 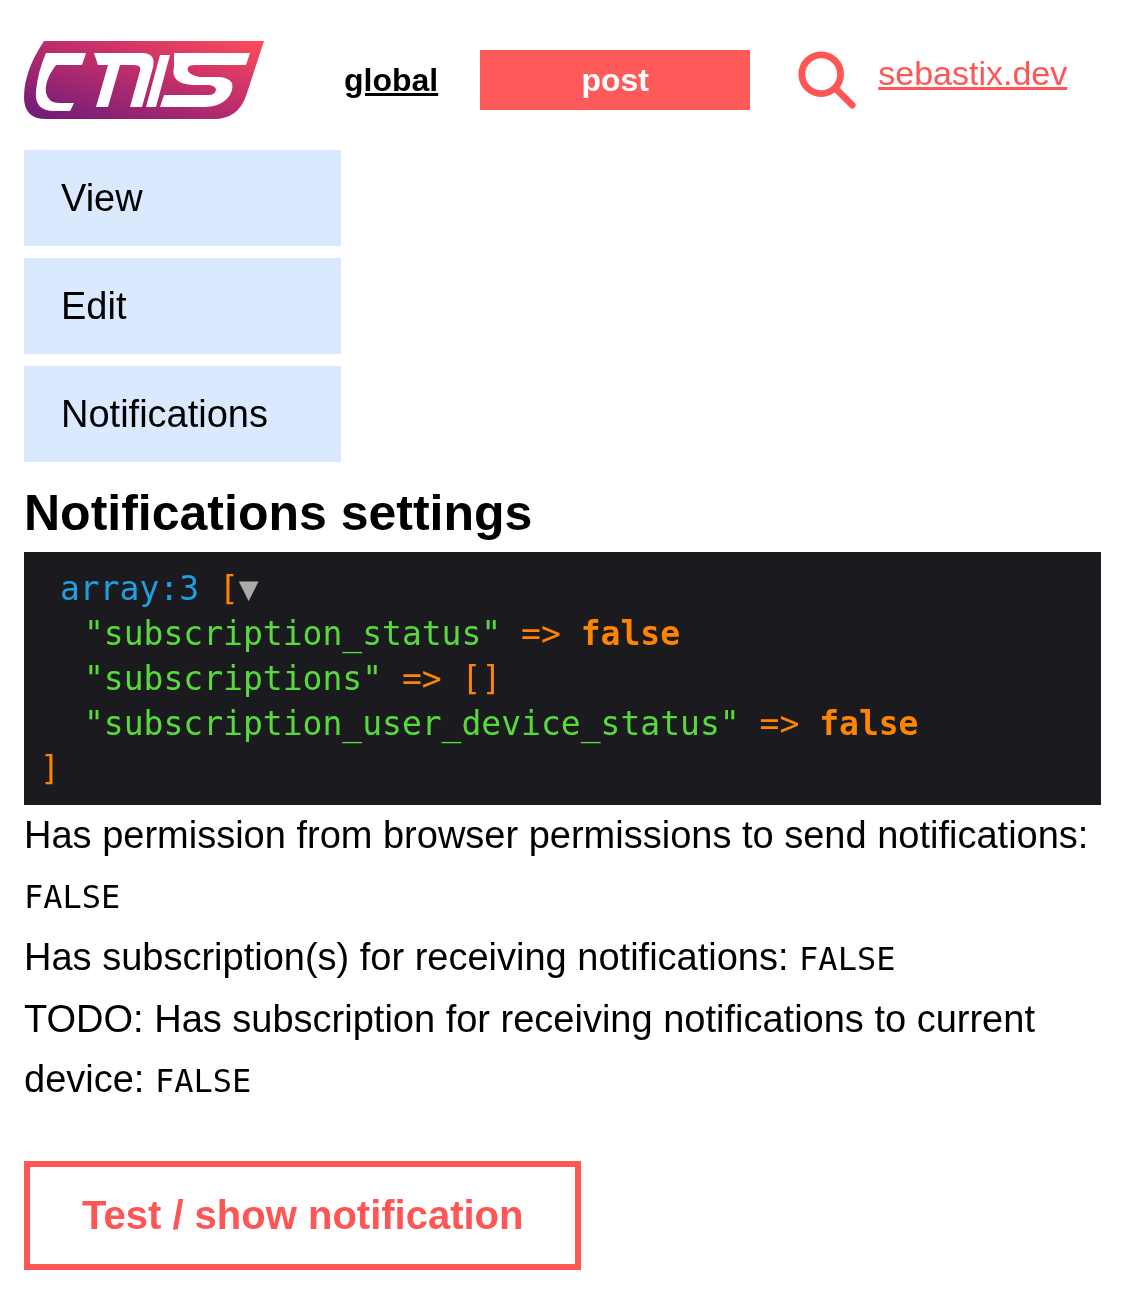 I want to click on toggle-icon: ▼, so click(x=248, y=588).